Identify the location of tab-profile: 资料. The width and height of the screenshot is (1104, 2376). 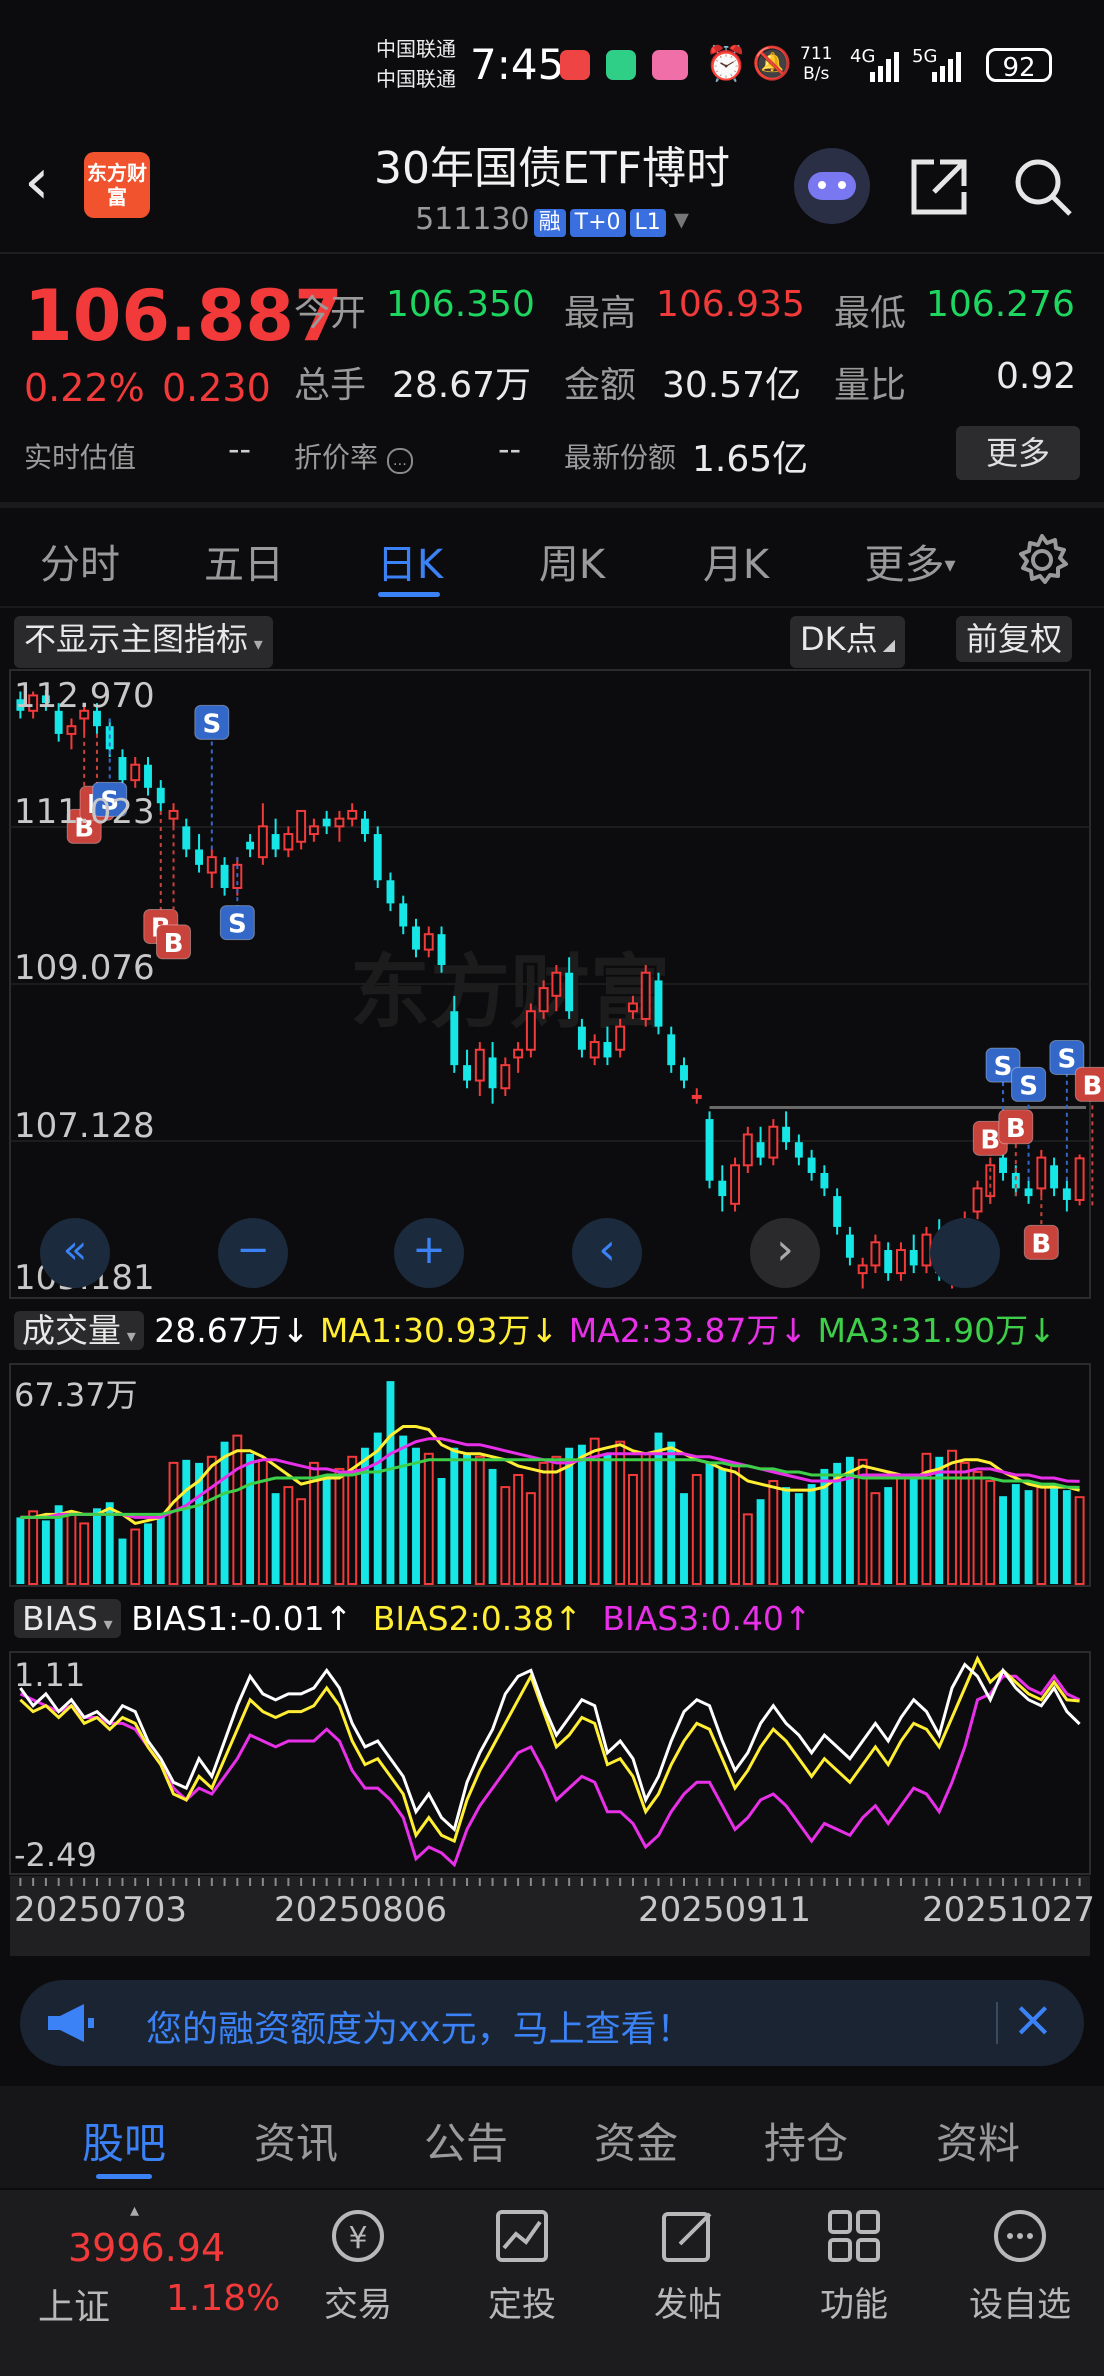
(978, 2140).